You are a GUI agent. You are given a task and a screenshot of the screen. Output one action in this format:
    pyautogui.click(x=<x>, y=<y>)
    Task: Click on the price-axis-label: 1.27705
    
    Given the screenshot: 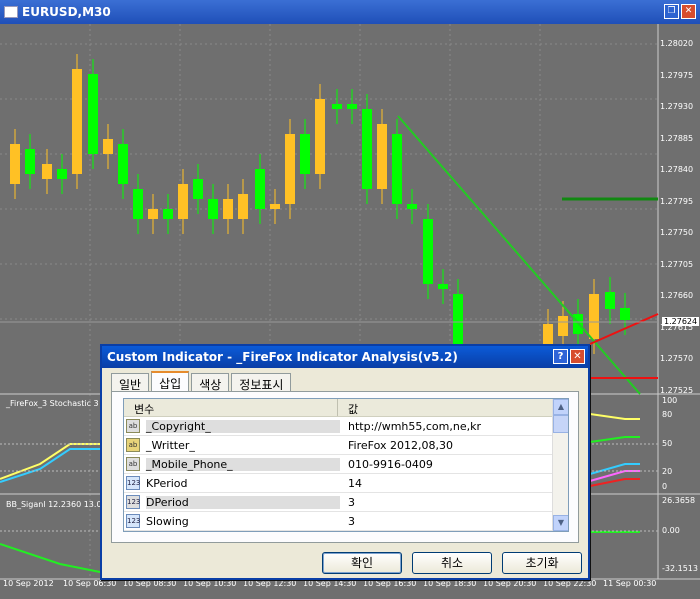 What is the action you would take?
    pyautogui.click(x=677, y=264)
    